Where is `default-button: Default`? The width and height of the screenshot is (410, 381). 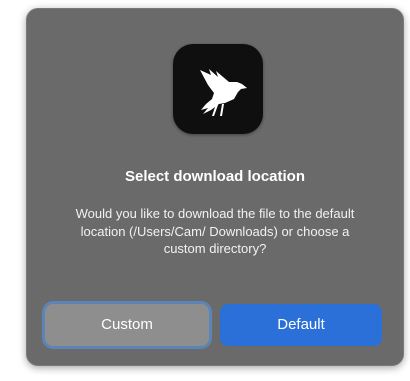 default-button: Default is located at coordinates (301, 325).